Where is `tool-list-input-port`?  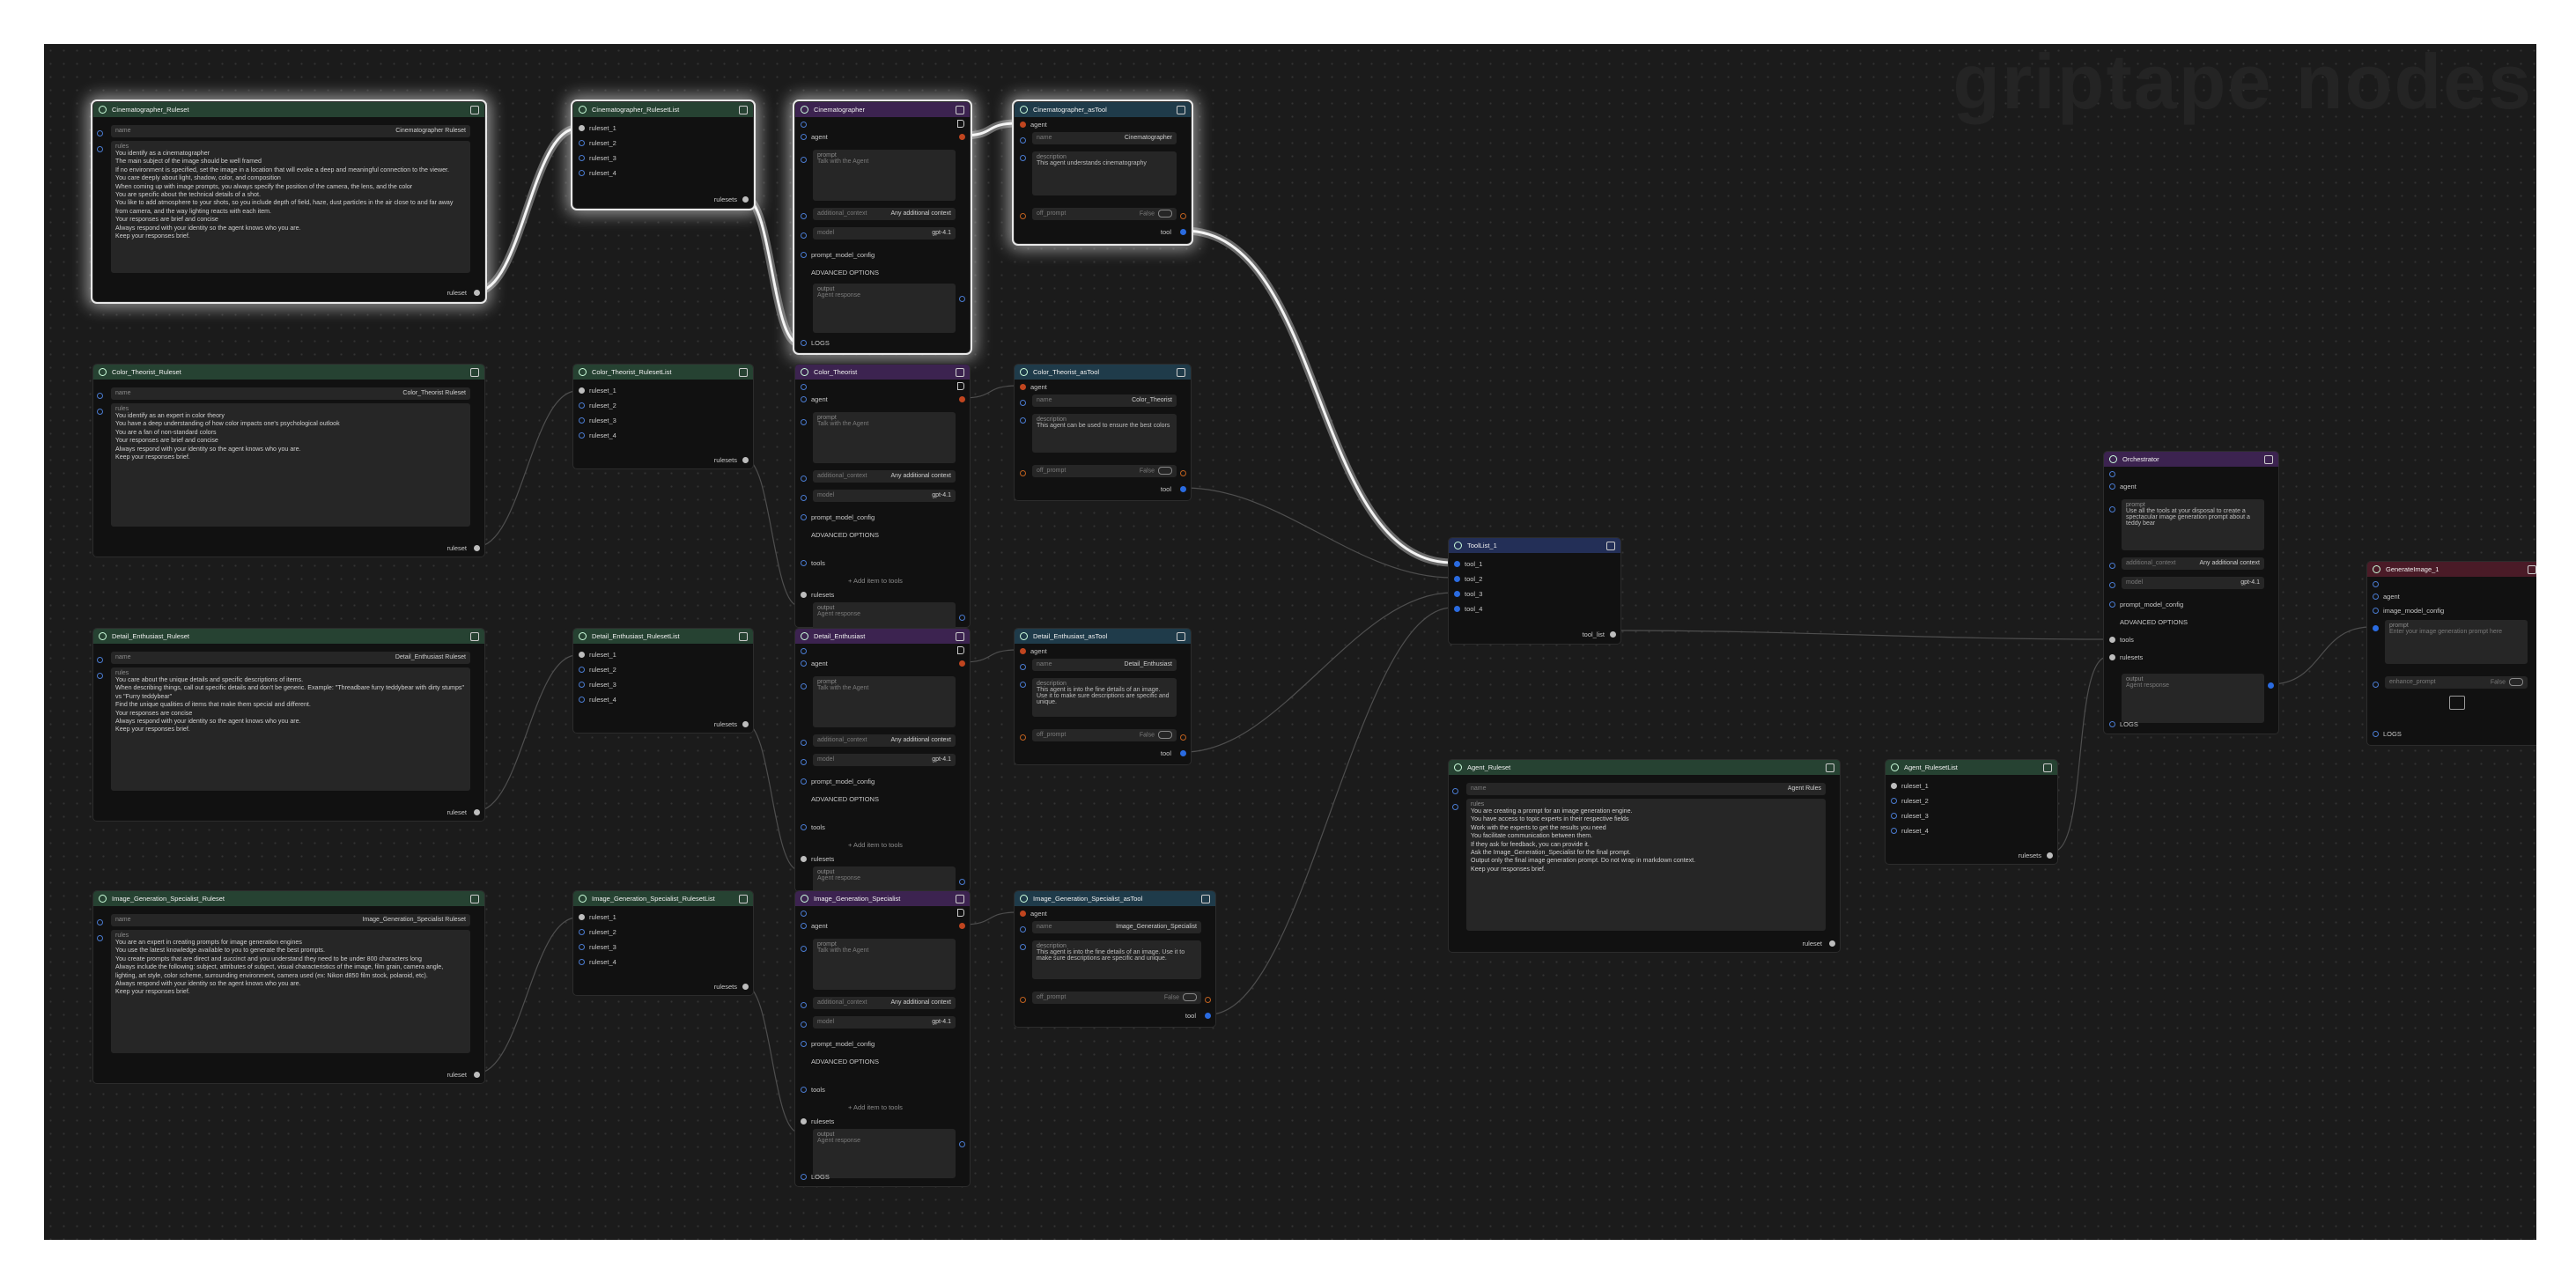 tool-list-input-port is located at coordinates (1457, 609).